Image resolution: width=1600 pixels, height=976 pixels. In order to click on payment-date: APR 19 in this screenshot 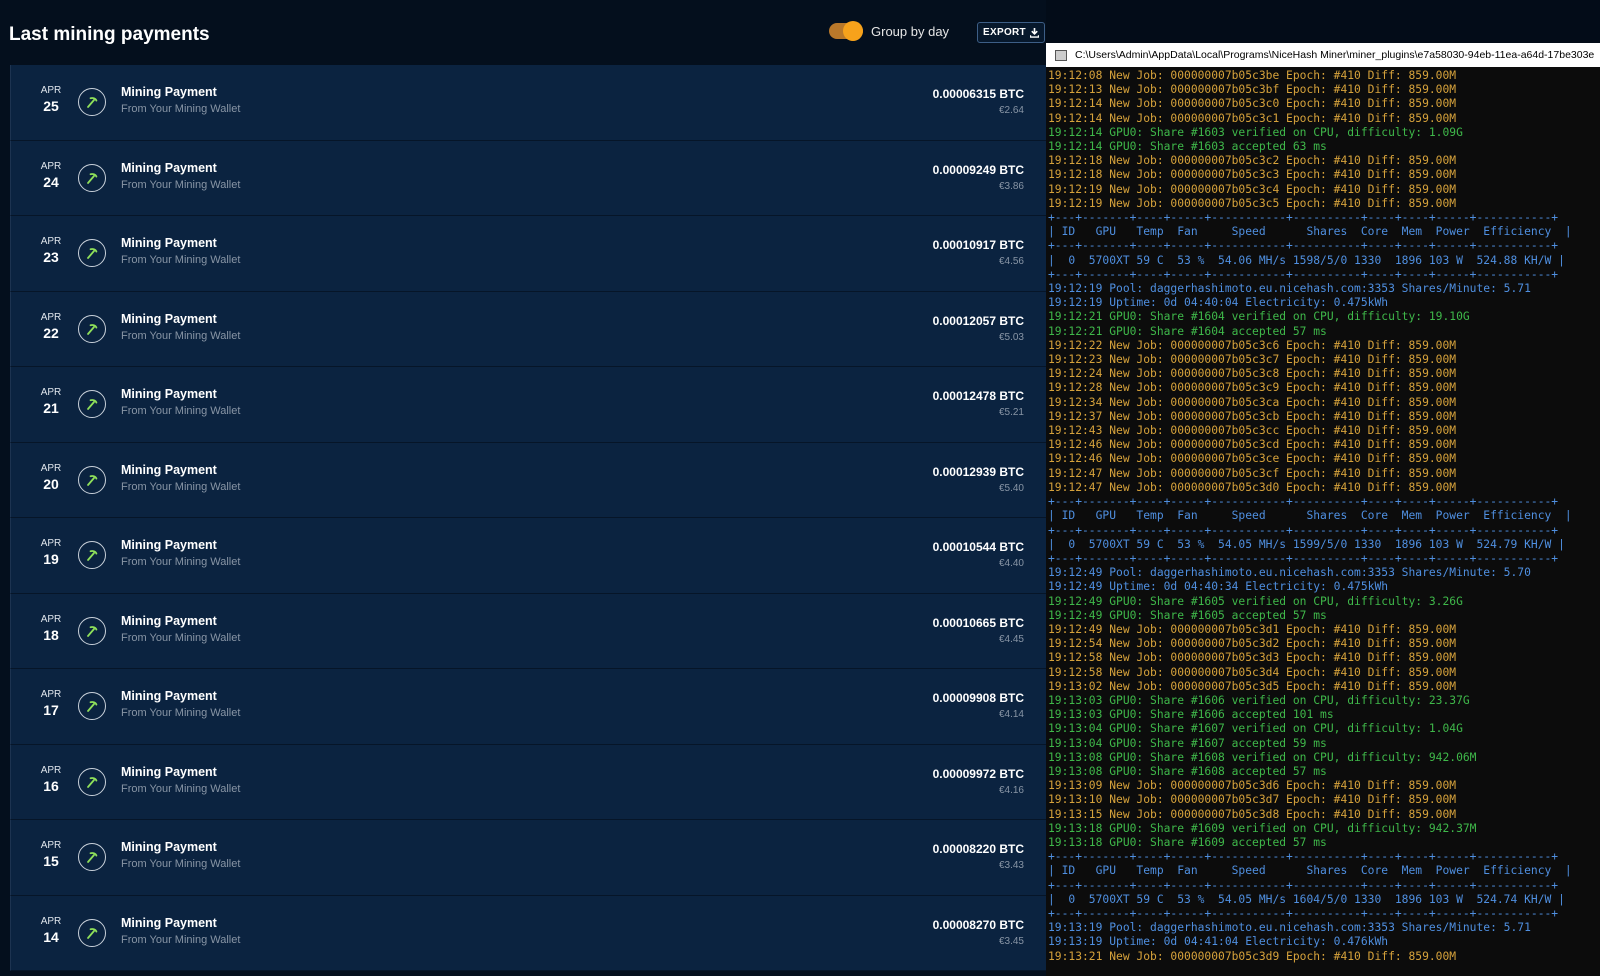, I will do `click(51, 553)`.